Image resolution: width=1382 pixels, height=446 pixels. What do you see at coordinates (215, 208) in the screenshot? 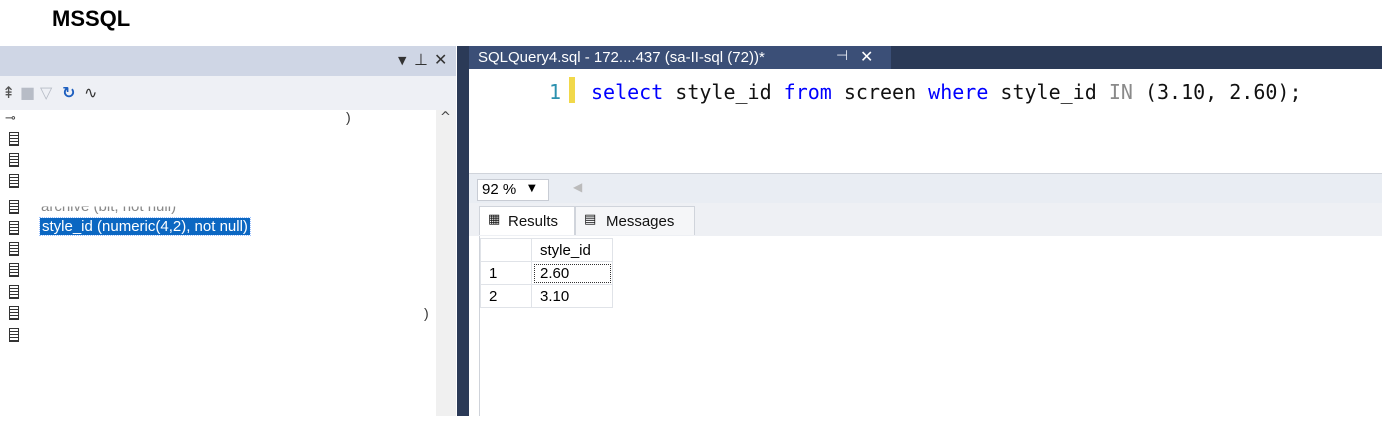
I see `tree-item: archive (bit, not null)` at bounding box center [215, 208].